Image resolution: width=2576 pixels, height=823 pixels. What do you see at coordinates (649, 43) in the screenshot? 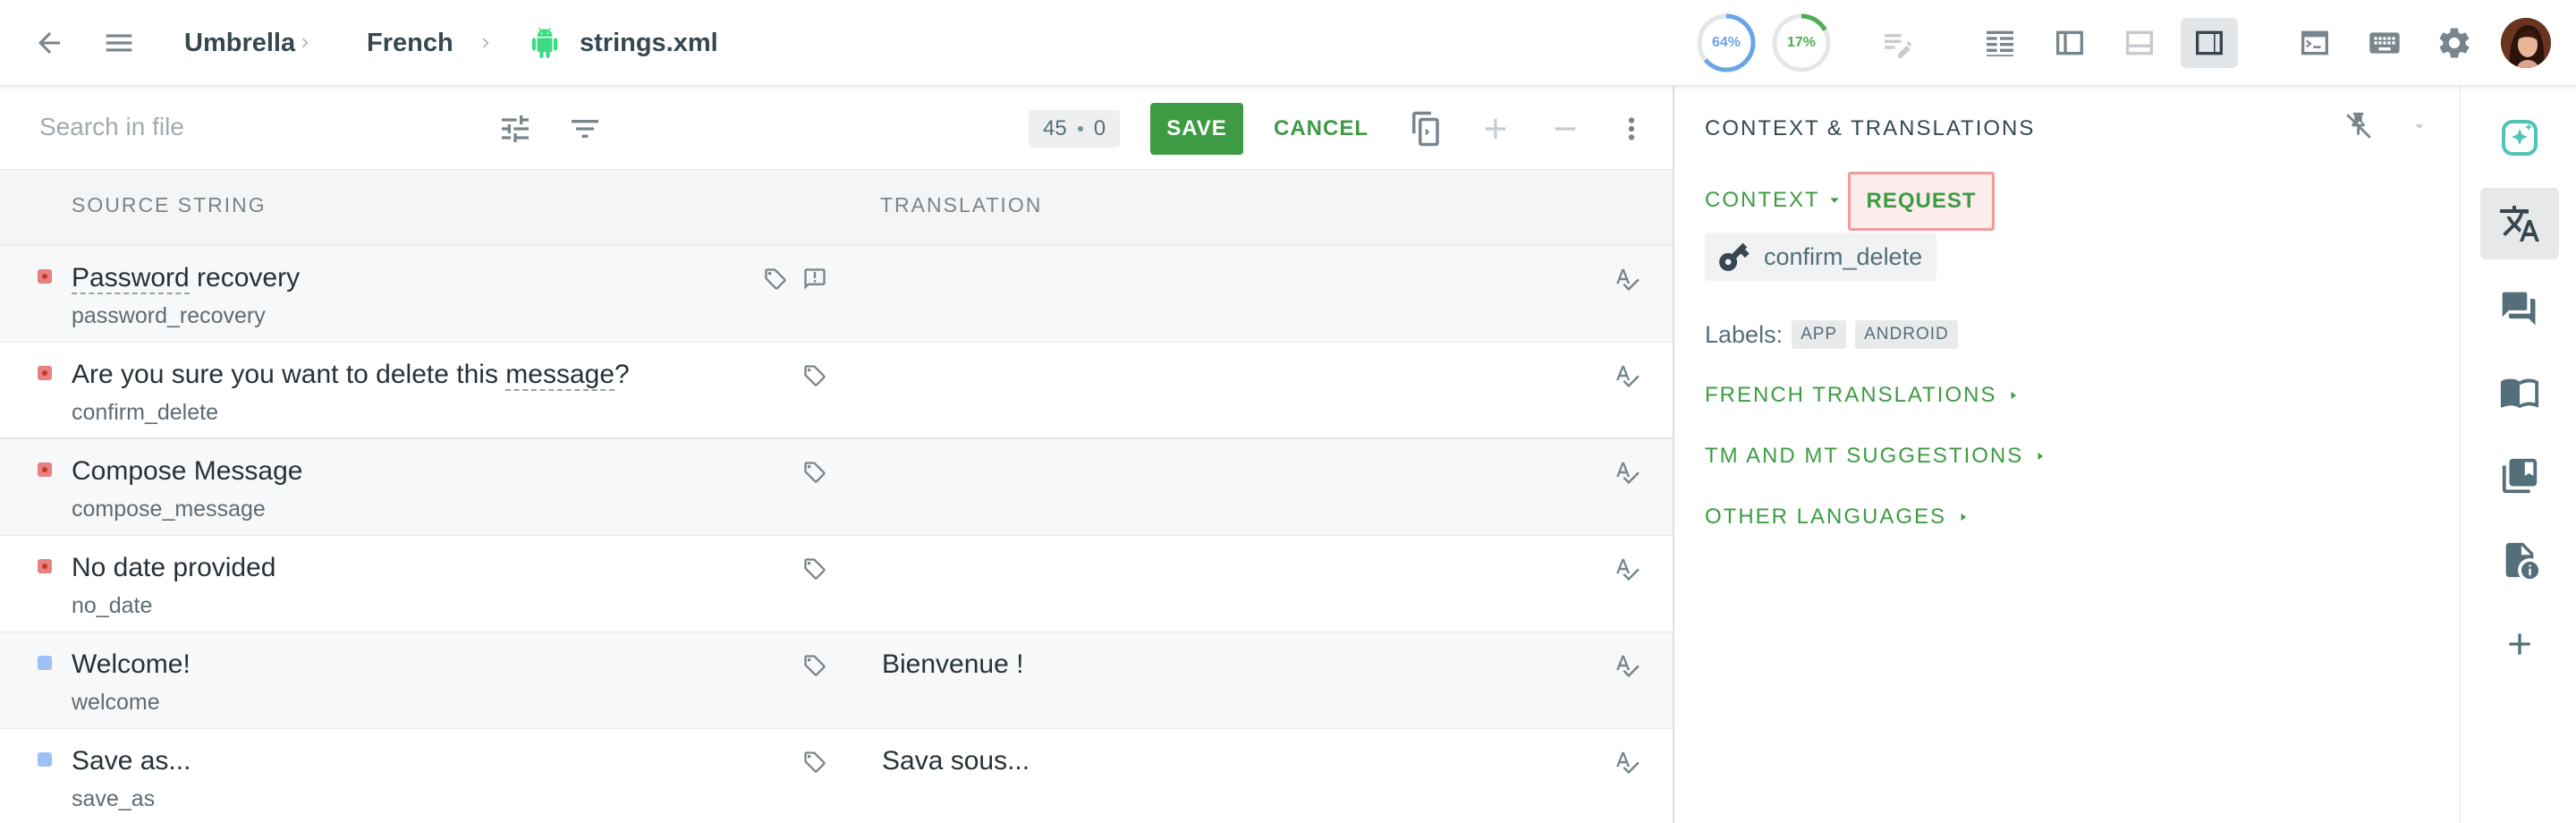
I see `breadcrumb-file: strings.xml` at bounding box center [649, 43].